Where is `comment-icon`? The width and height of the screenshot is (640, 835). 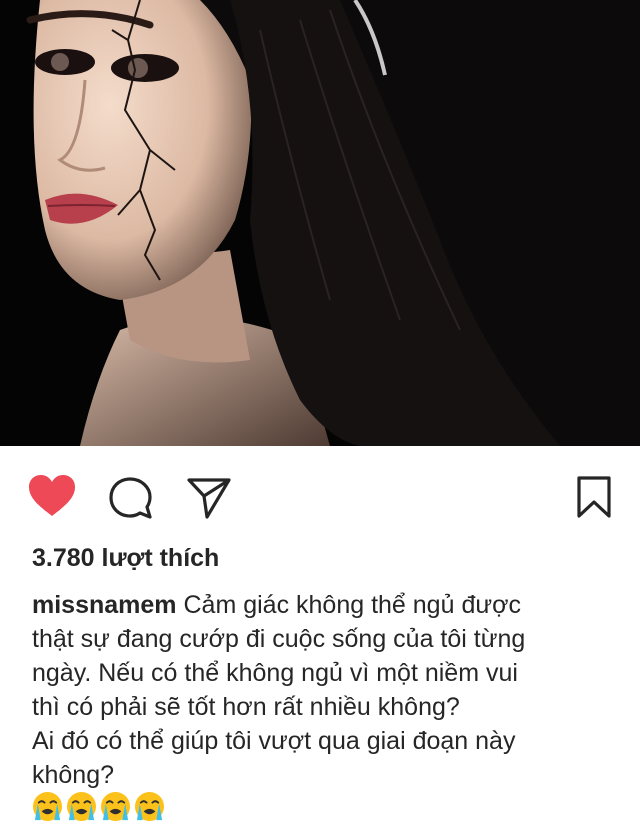 comment-icon is located at coordinates (131, 498).